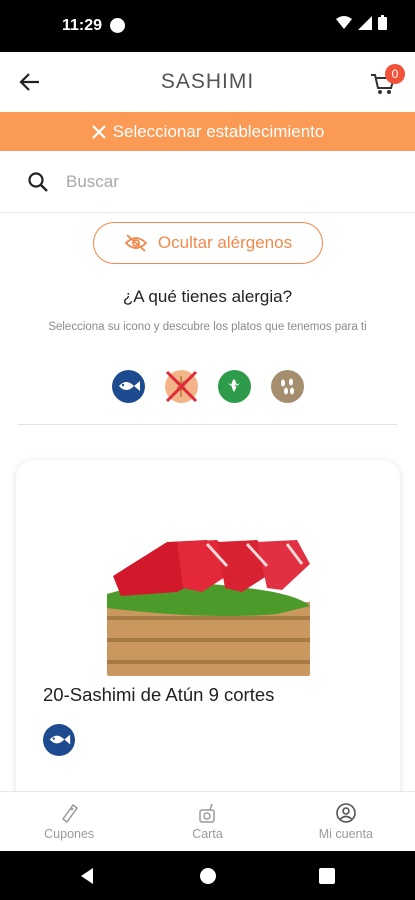 This screenshot has width=415, height=900. What do you see at coordinates (117, 25) in the screenshot?
I see `notification-icon` at bounding box center [117, 25].